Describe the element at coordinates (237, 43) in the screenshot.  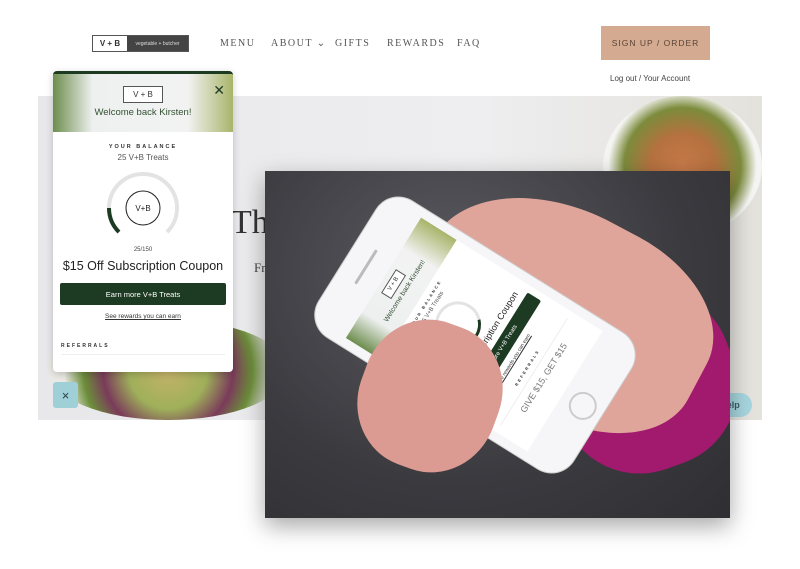
I see `nav-menu: MENU` at that location.